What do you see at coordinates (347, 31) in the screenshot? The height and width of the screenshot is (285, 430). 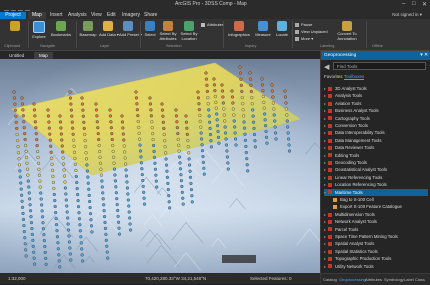 I see `convert-to-annotation-button: Convert To Annotation` at bounding box center [347, 31].